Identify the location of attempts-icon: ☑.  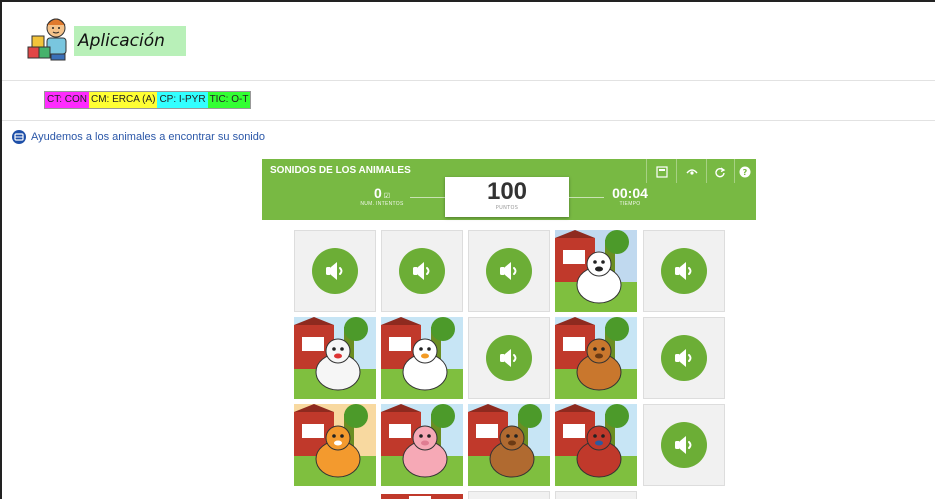
(387, 196).